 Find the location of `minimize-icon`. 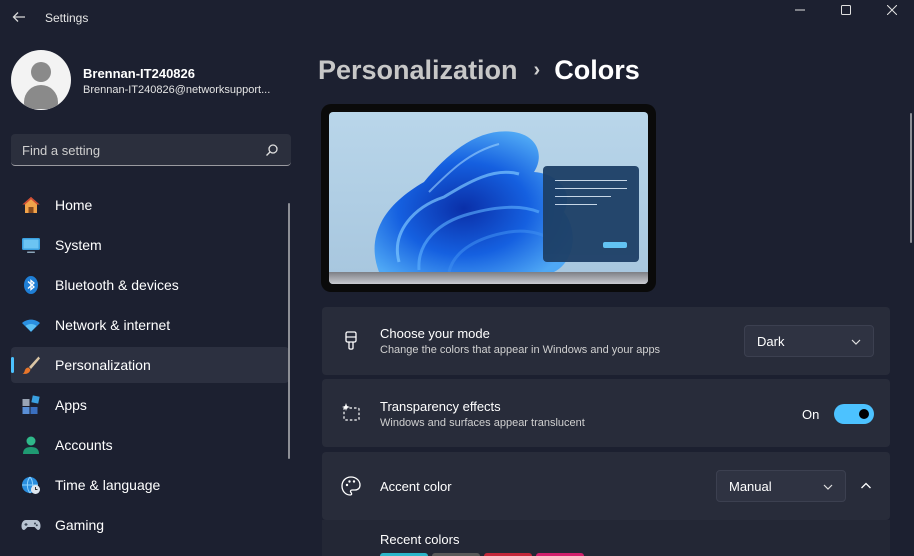

minimize-icon is located at coordinates (800, 10).